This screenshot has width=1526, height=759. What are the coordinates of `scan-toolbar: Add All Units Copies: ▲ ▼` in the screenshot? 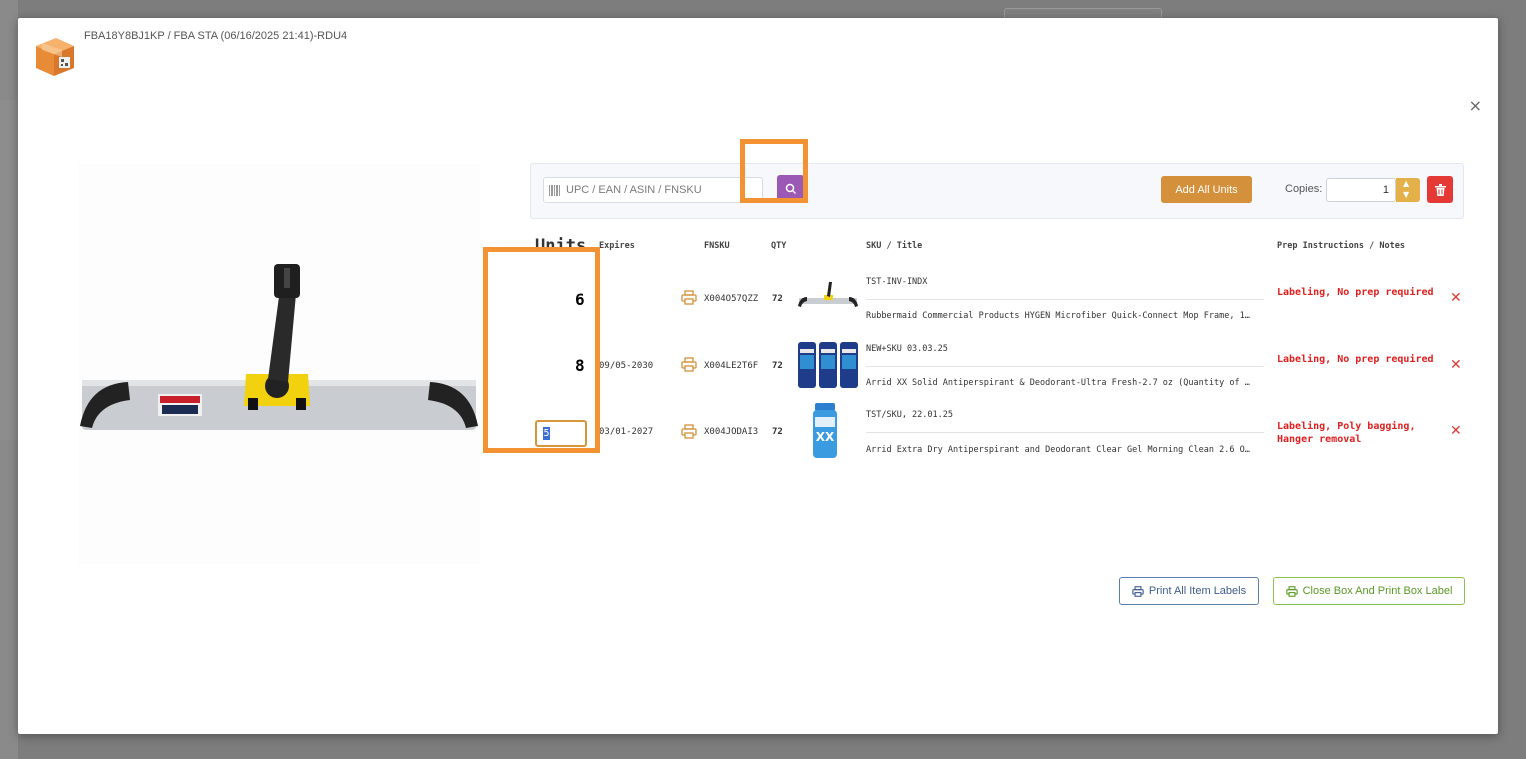 It's located at (997, 191).